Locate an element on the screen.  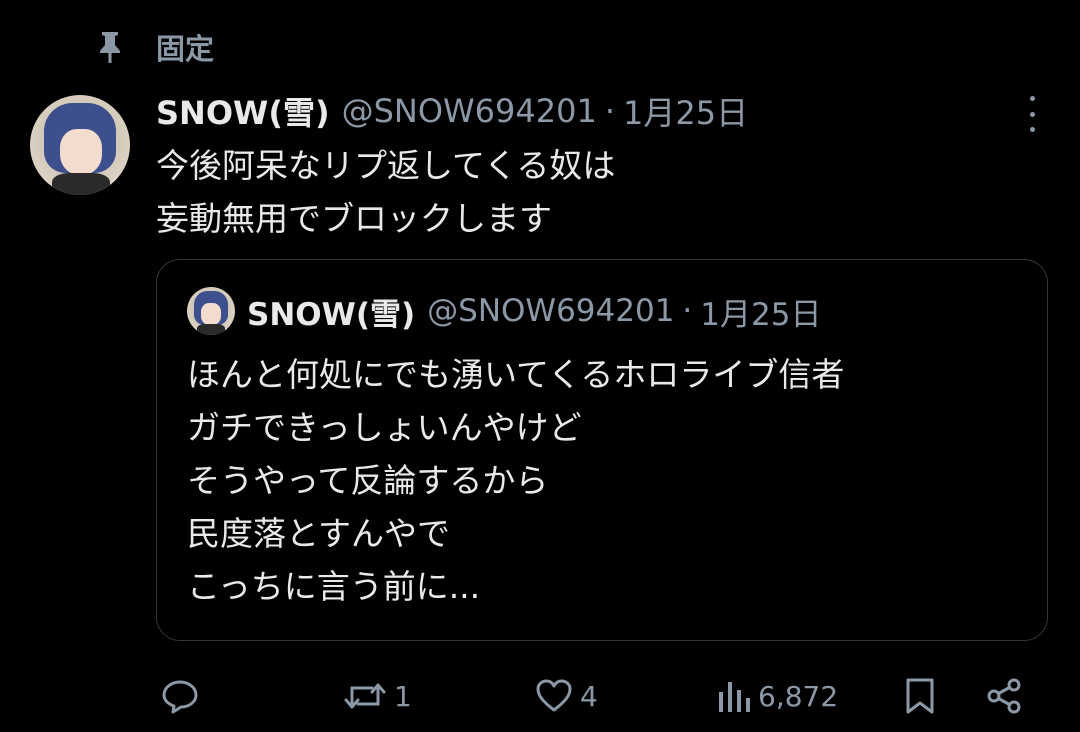
quote-text-line: そうやって反論するから is located at coordinates (368, 480).